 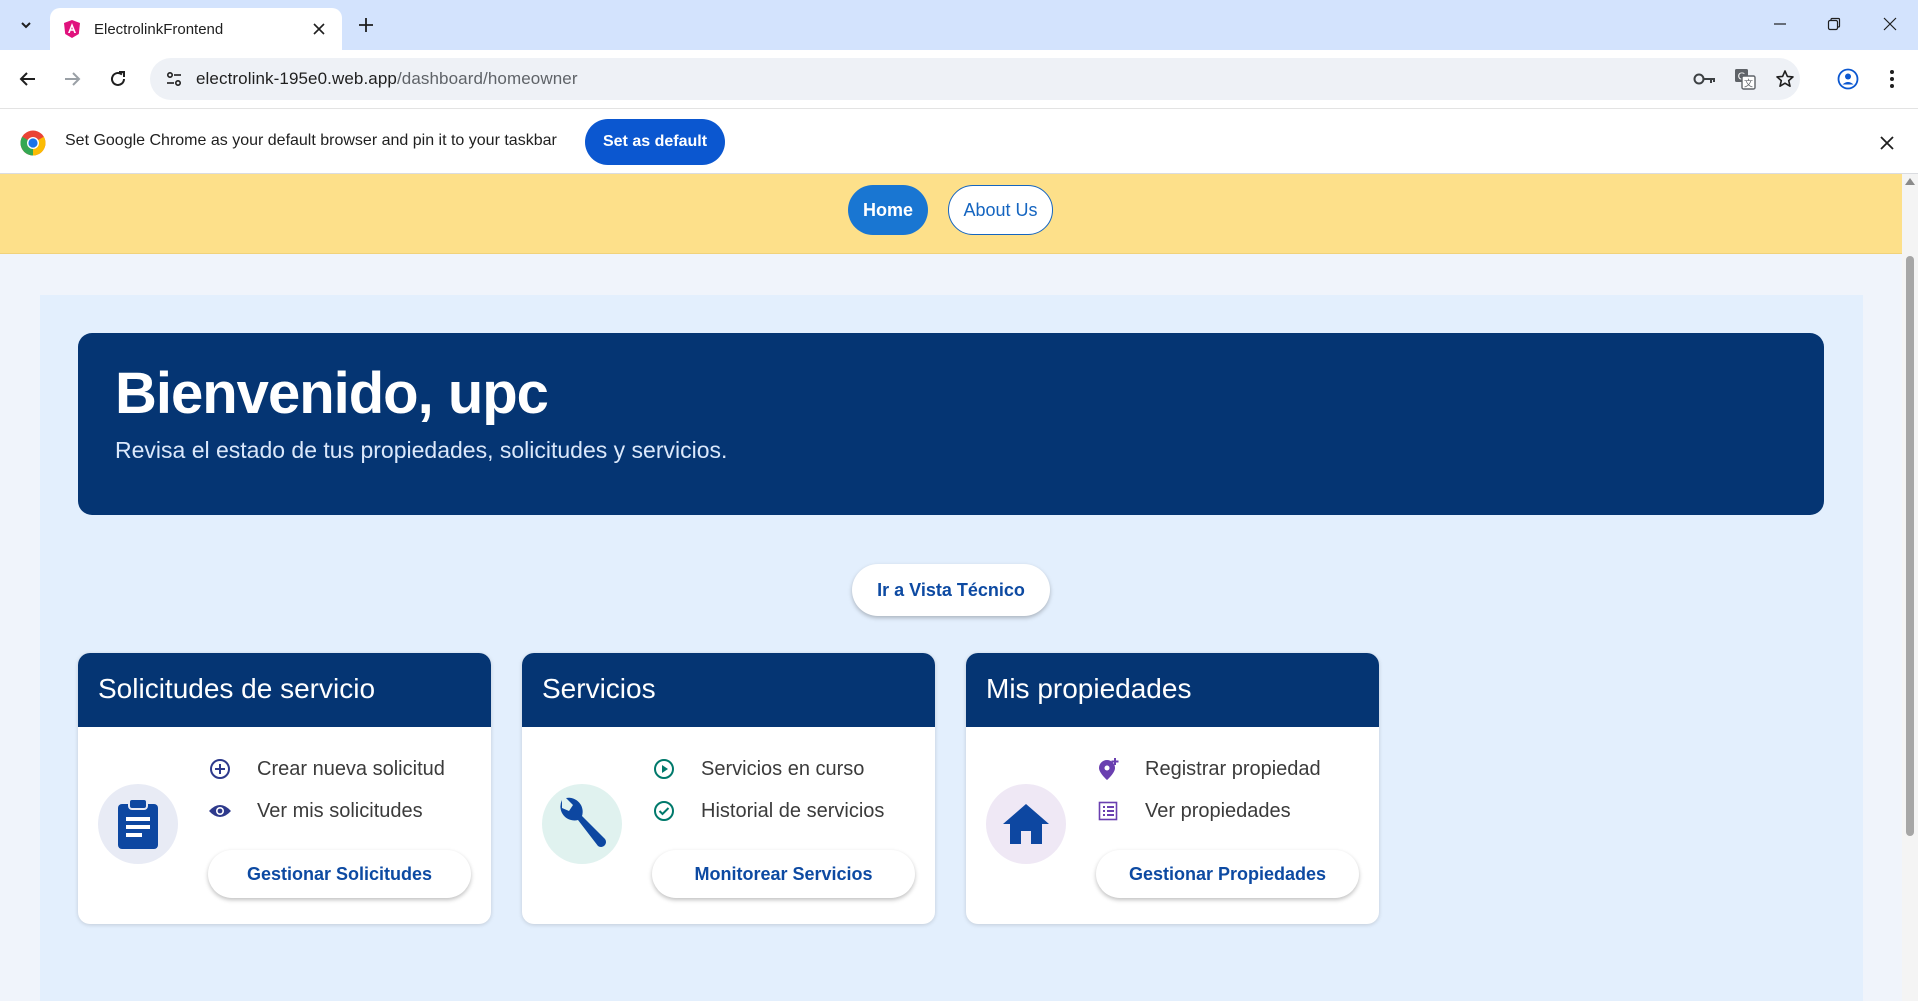 I want to click on restore-button, so click(x=1834, y=24).